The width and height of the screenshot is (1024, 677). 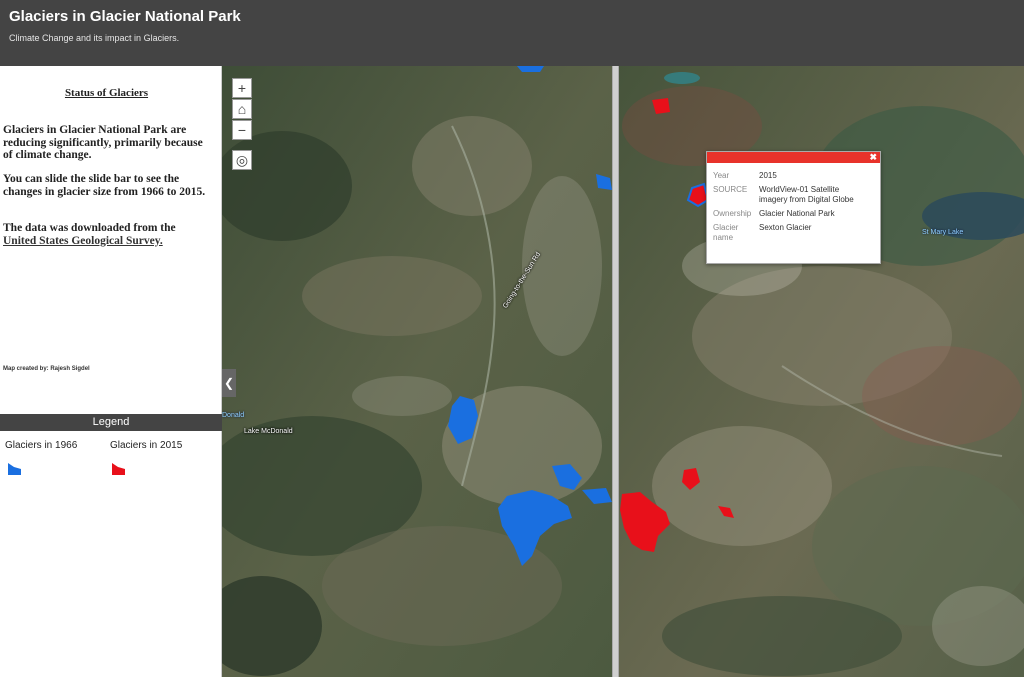 I want to click on st-mary-lake-label: St Mary Lake, so click(x=943, y=232).